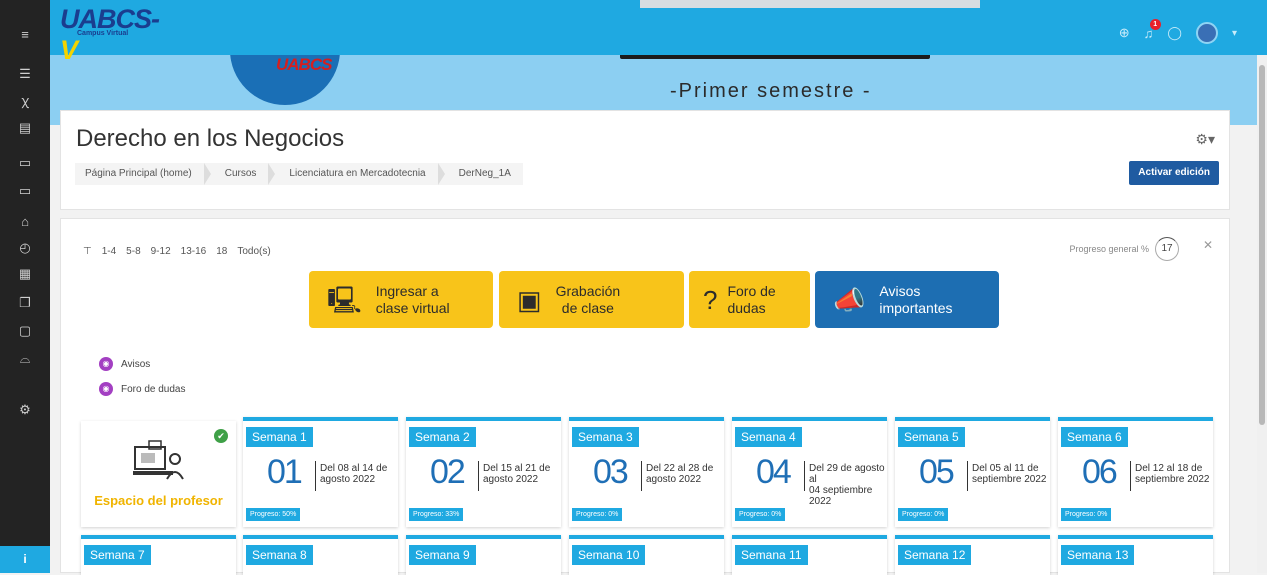 The image size is (1267, 575). I want to click on activate-edit-button: Activar edición, so click(1174, 173).